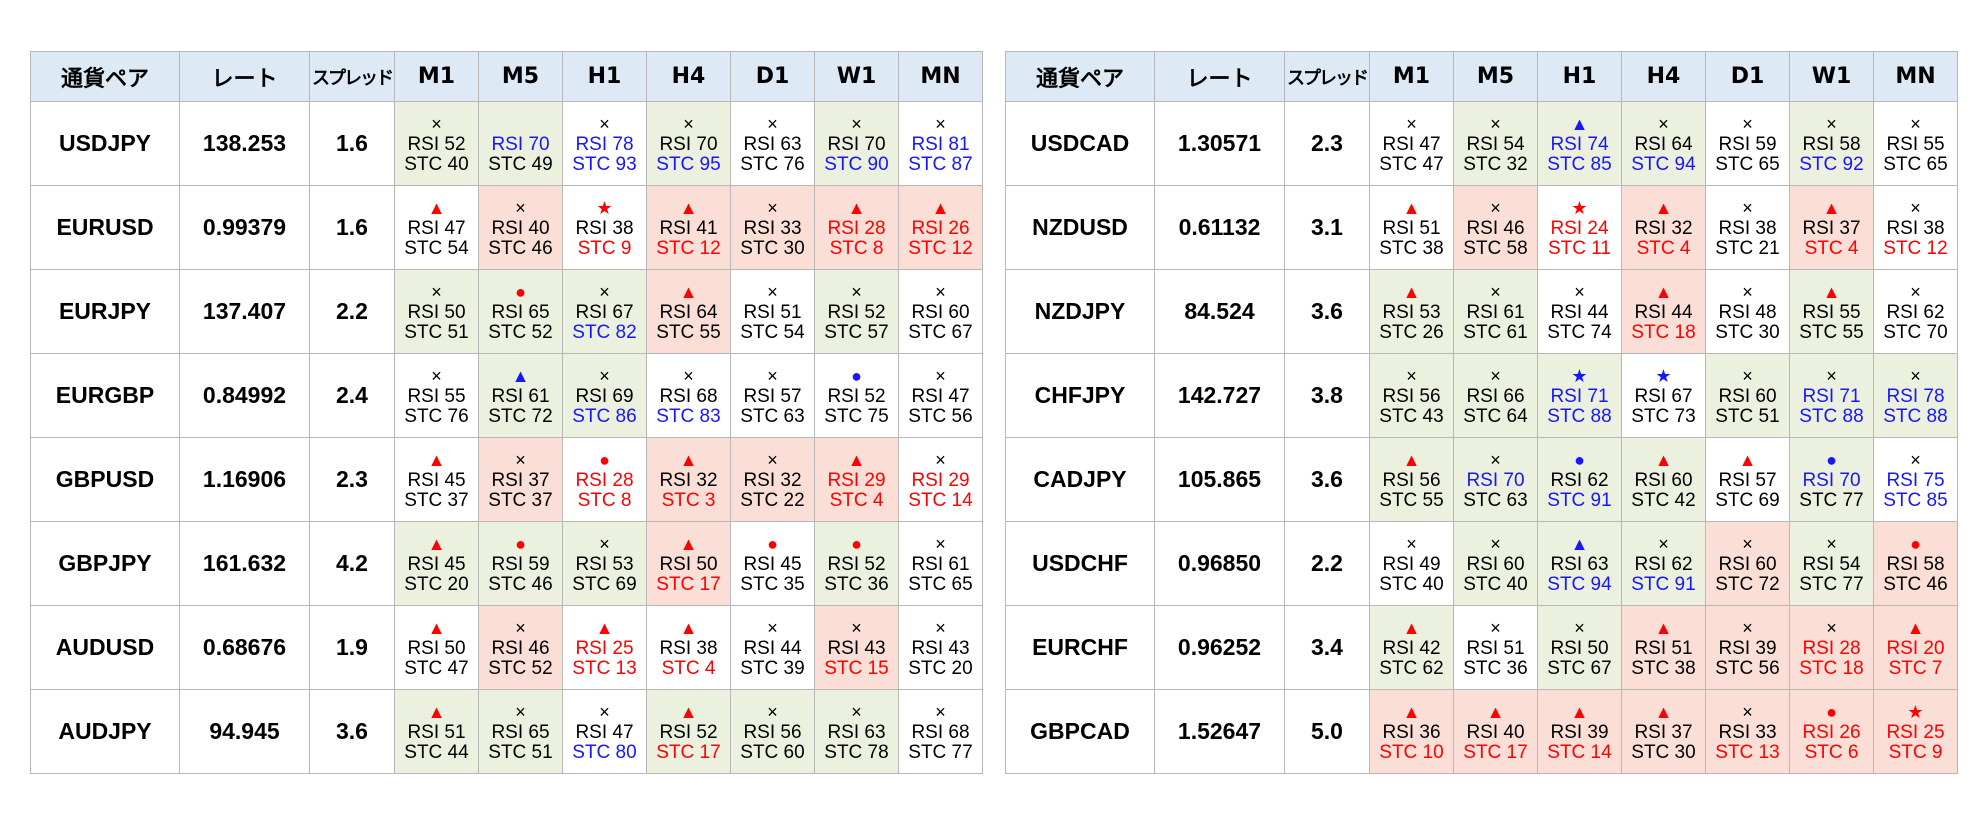  What do you see at coordinates (1411, 564) in the screenshot?
I see `rsi-value: RSI 49` at bounding box center [1411, 564].